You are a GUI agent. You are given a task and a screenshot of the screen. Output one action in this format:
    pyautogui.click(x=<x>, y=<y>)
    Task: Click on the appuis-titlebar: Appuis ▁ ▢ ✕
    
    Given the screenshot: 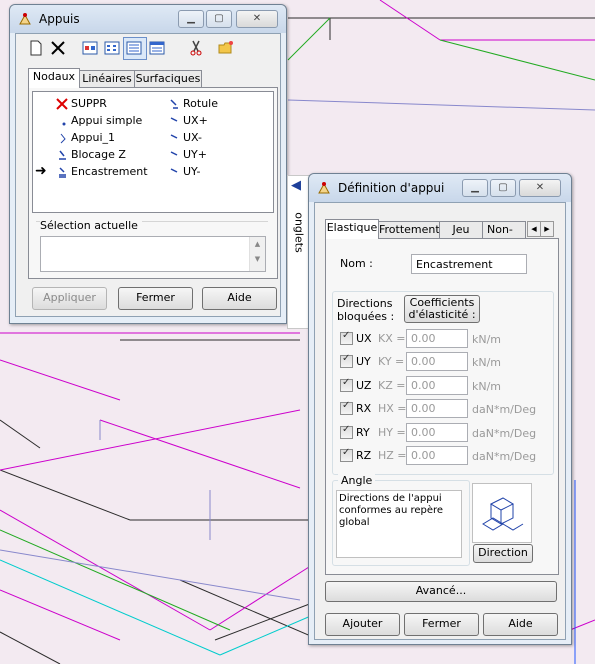 What is the action you would take?
    pyautogui.click(x=148, y=19)
    